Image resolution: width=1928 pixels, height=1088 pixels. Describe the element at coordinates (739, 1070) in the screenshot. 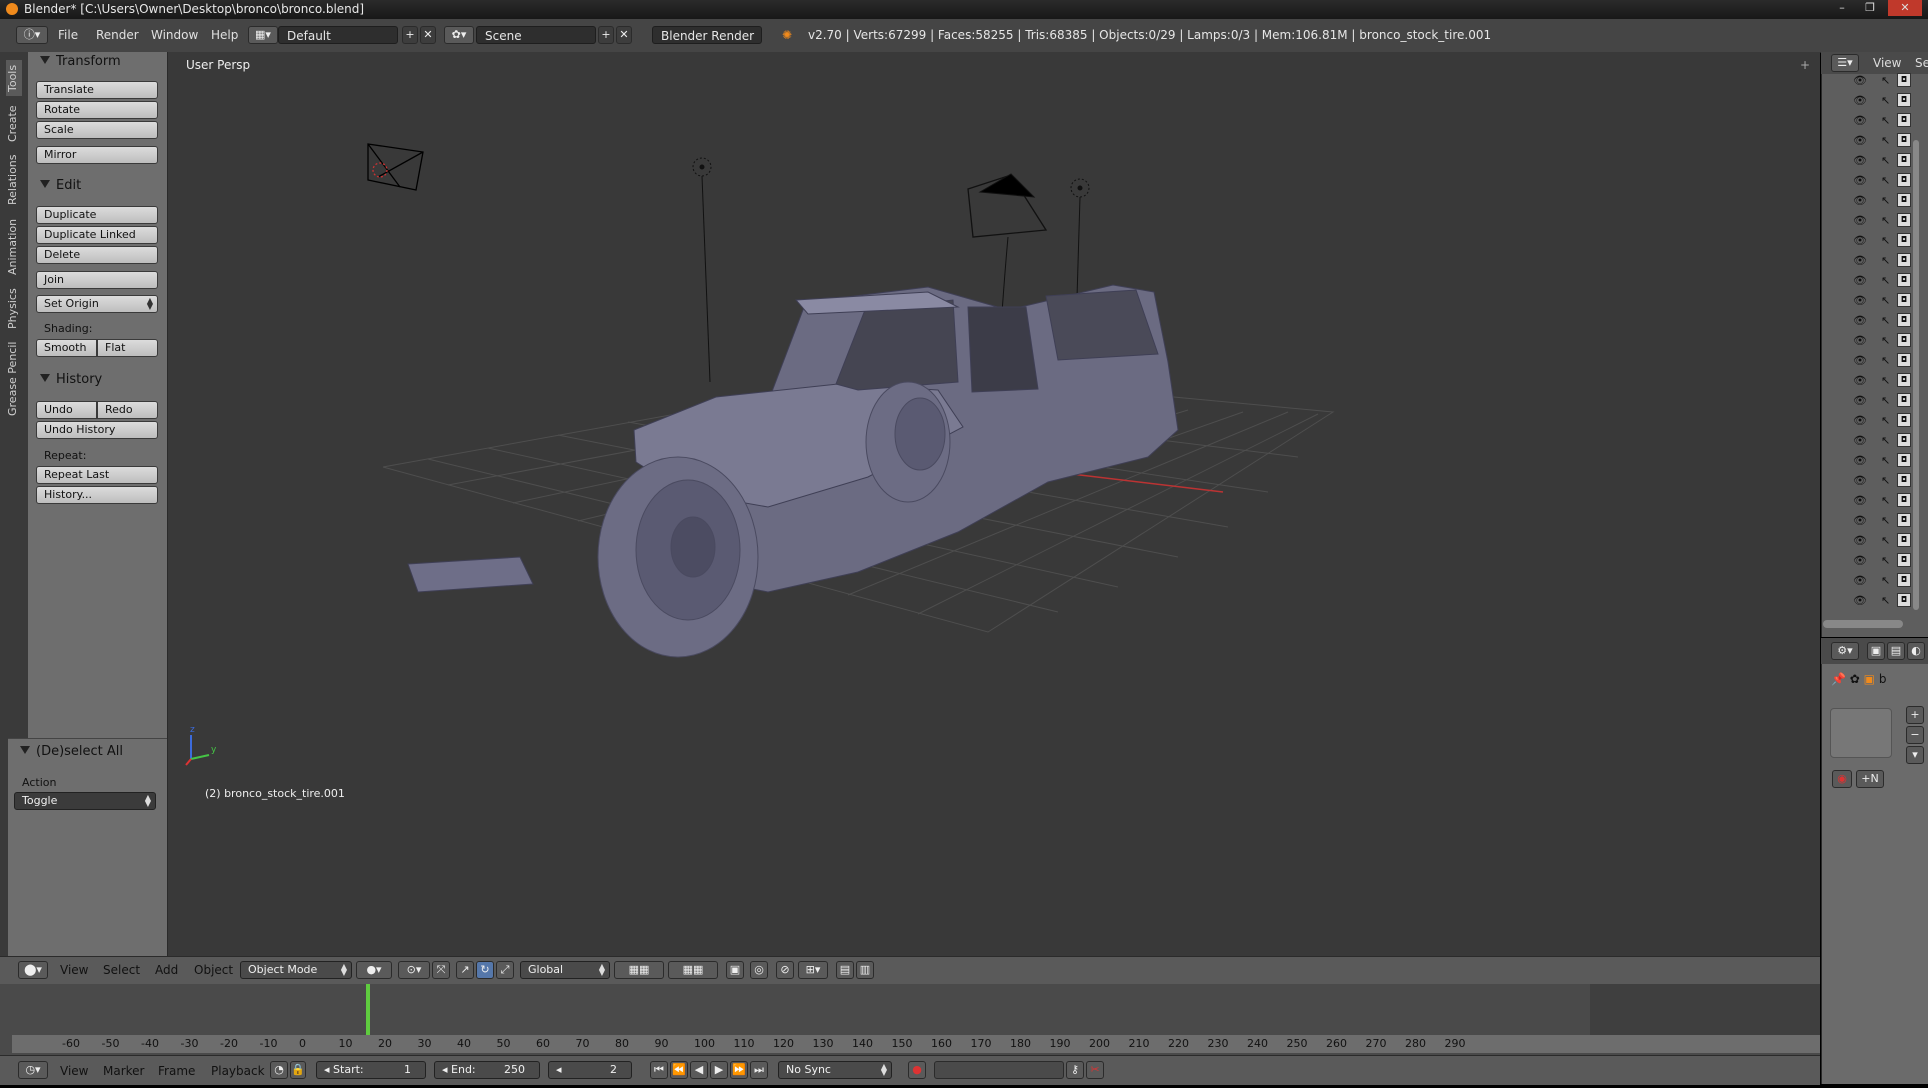

I see `jump-key-forward-icon: ⏩` at that location.